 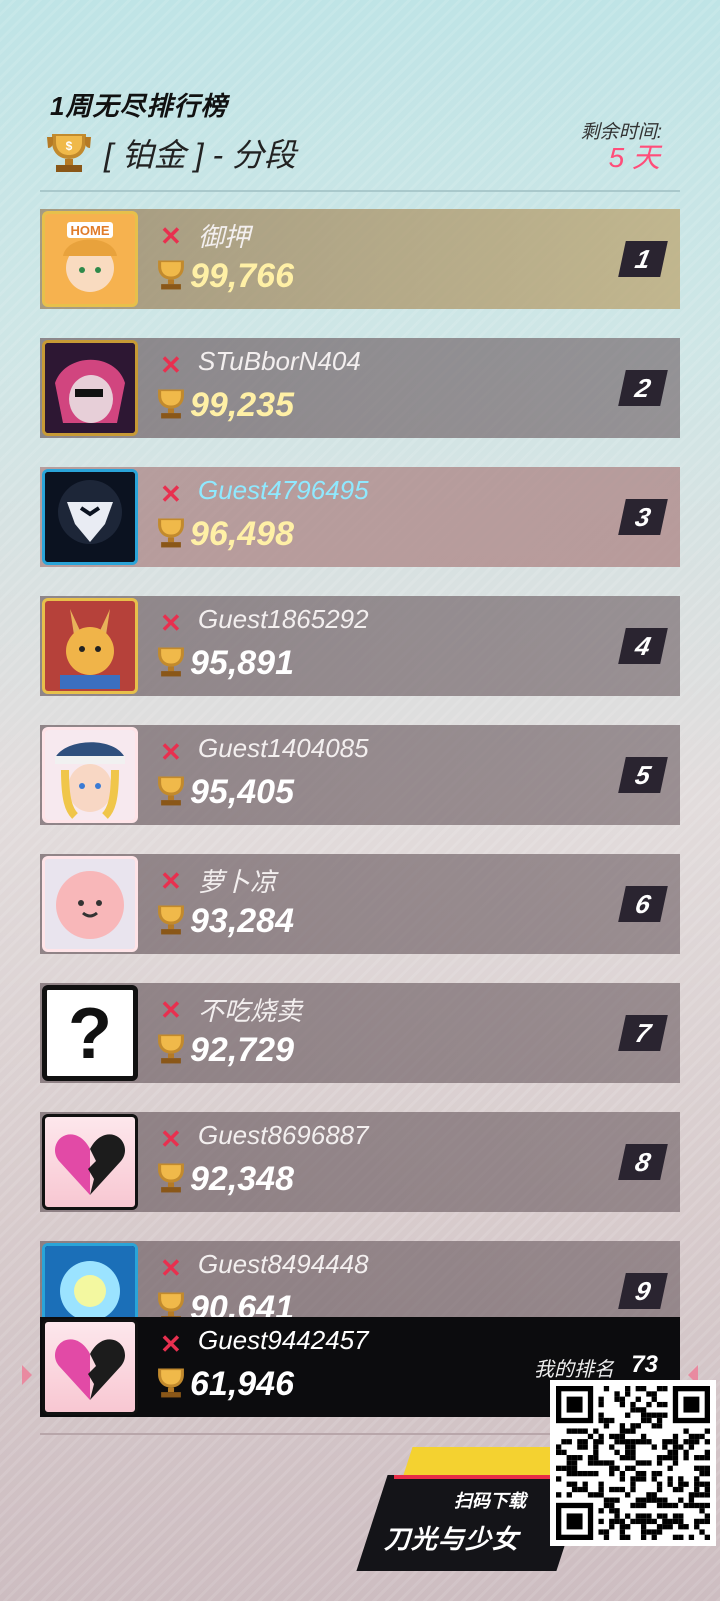 I want to click on remaining-time-value: 5 天, so click(x=634, y=157).